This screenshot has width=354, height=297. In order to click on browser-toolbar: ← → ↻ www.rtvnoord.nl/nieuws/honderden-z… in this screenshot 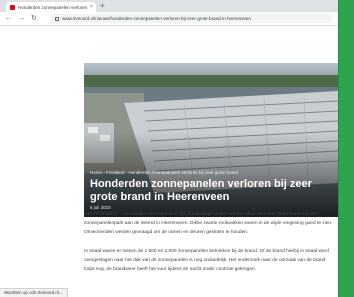, I will do `click(169, 19)`.